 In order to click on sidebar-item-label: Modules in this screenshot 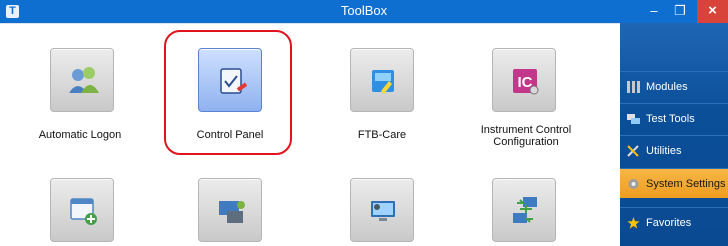, I will do `click(667, 87)`.